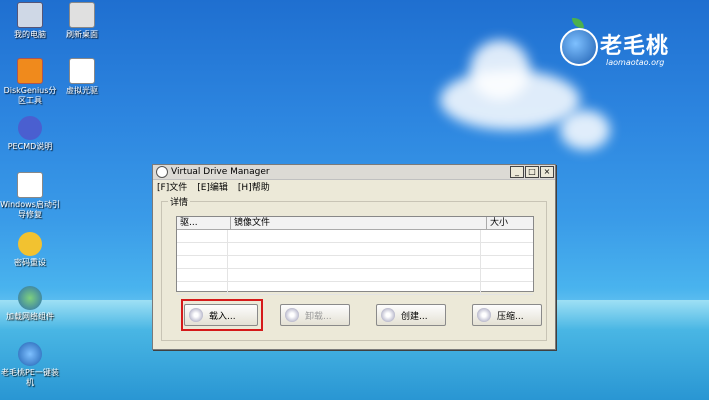 Image resolution: width=709 pixels, height=400 pixels. What do you see at coordinates (162, 172) in the screenshot?
I see `app-icon` at bounding box center [162, 172].